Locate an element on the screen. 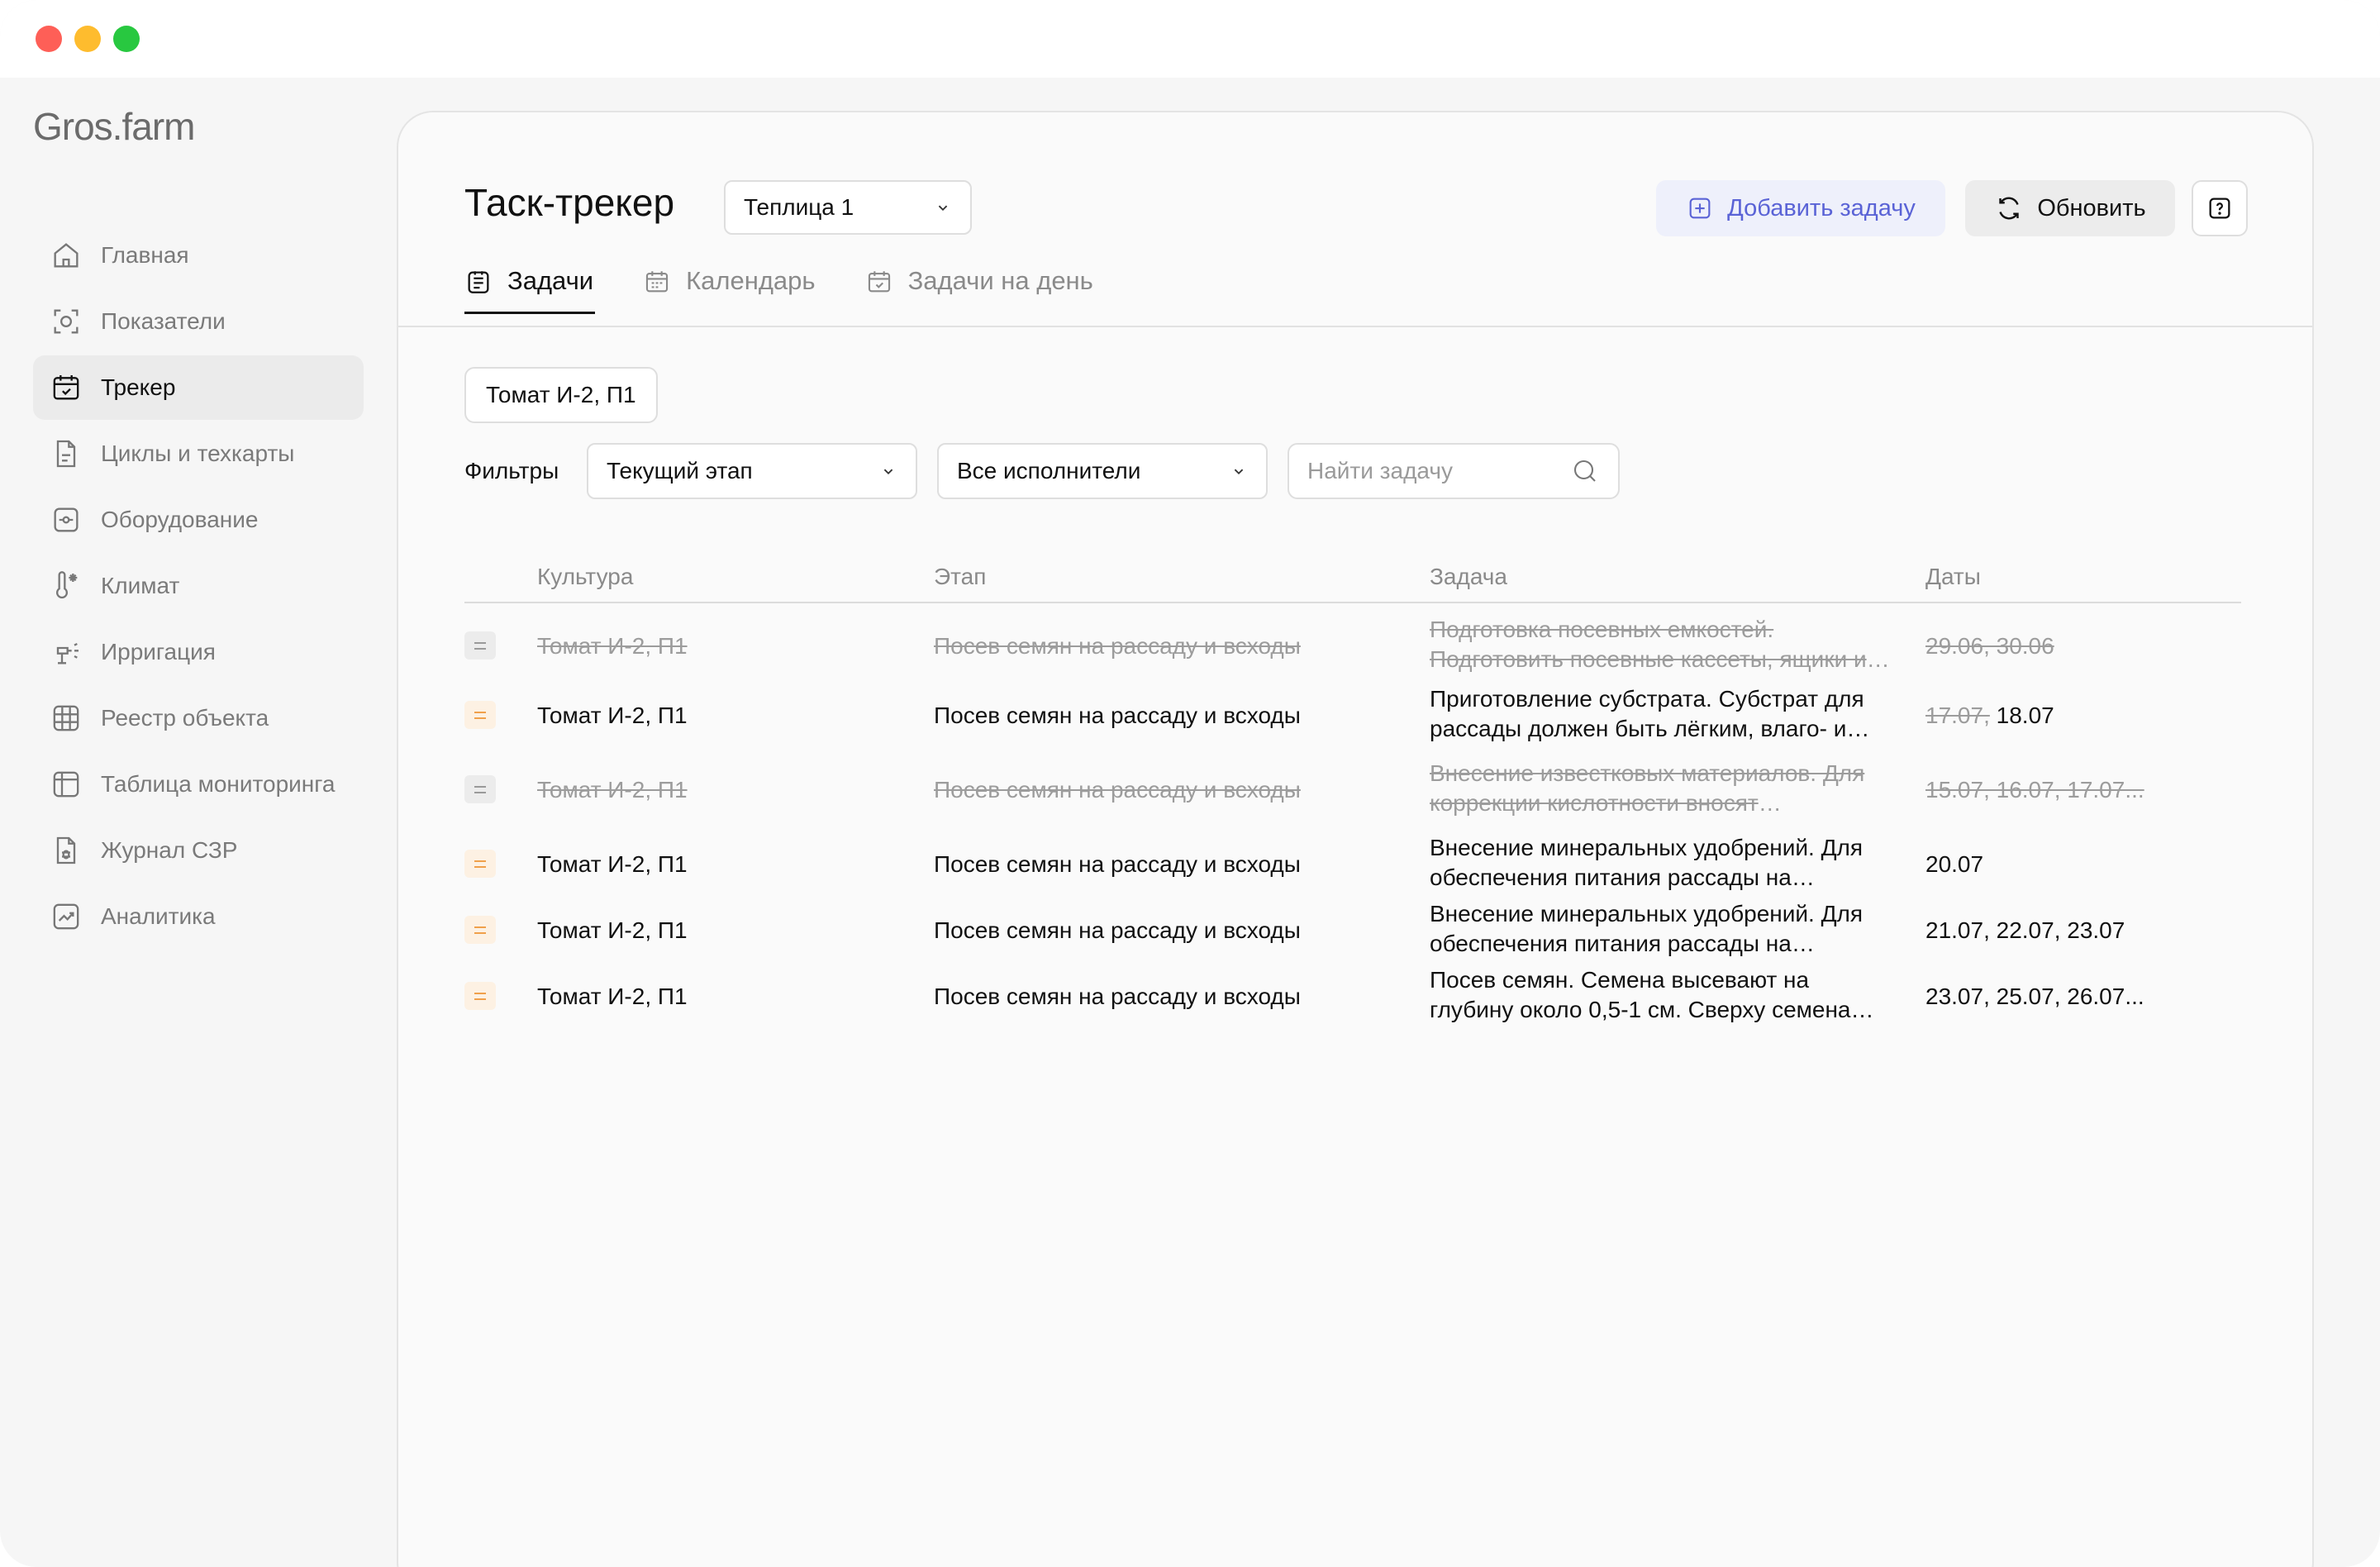 This screenshot has height=1567, width=2380. title-bar is located at coordinates (1190, 39).